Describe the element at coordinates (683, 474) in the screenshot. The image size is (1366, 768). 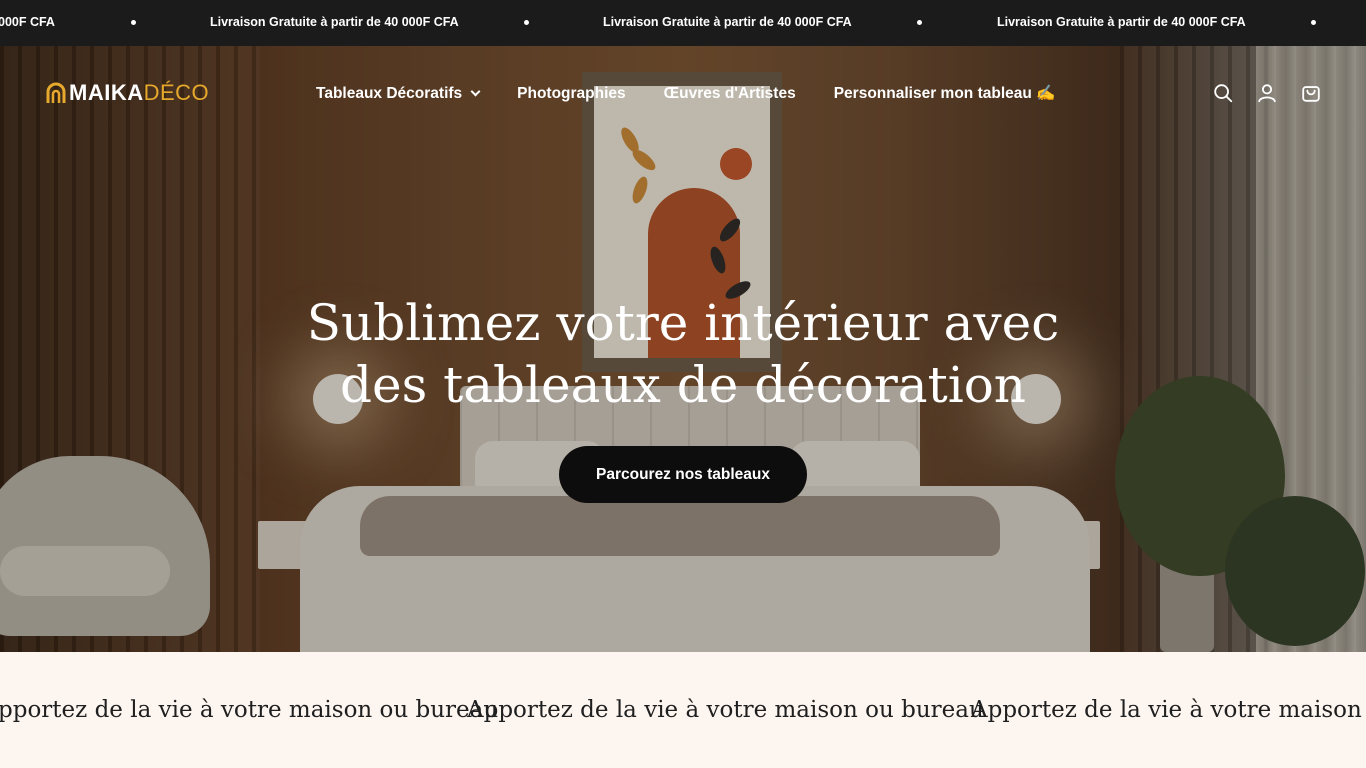
I see `browse-paintings-button: Parcourez nos tableaux` at that location.